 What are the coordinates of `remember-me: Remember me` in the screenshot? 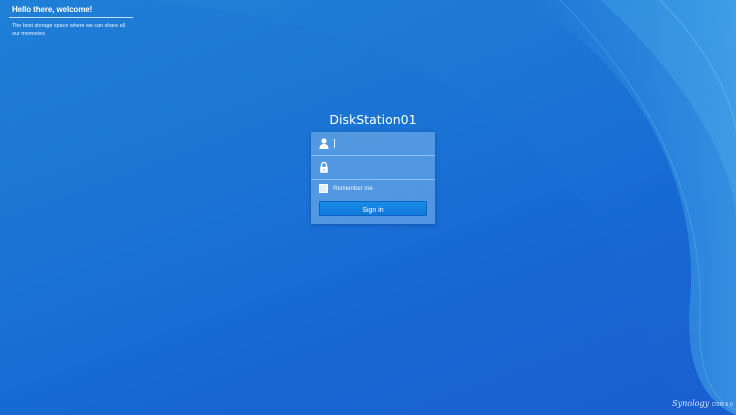 It's located at (346, 188).